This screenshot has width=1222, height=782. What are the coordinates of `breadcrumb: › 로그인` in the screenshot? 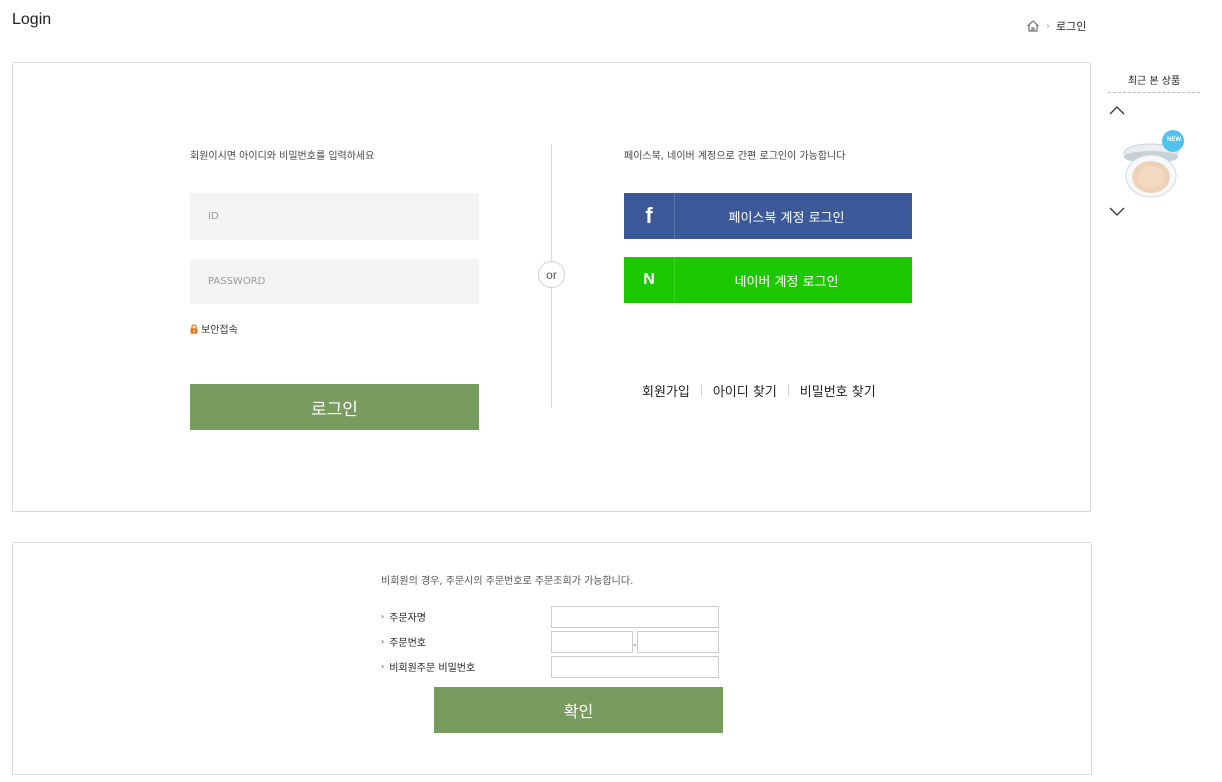 It's located at (1056, 26).